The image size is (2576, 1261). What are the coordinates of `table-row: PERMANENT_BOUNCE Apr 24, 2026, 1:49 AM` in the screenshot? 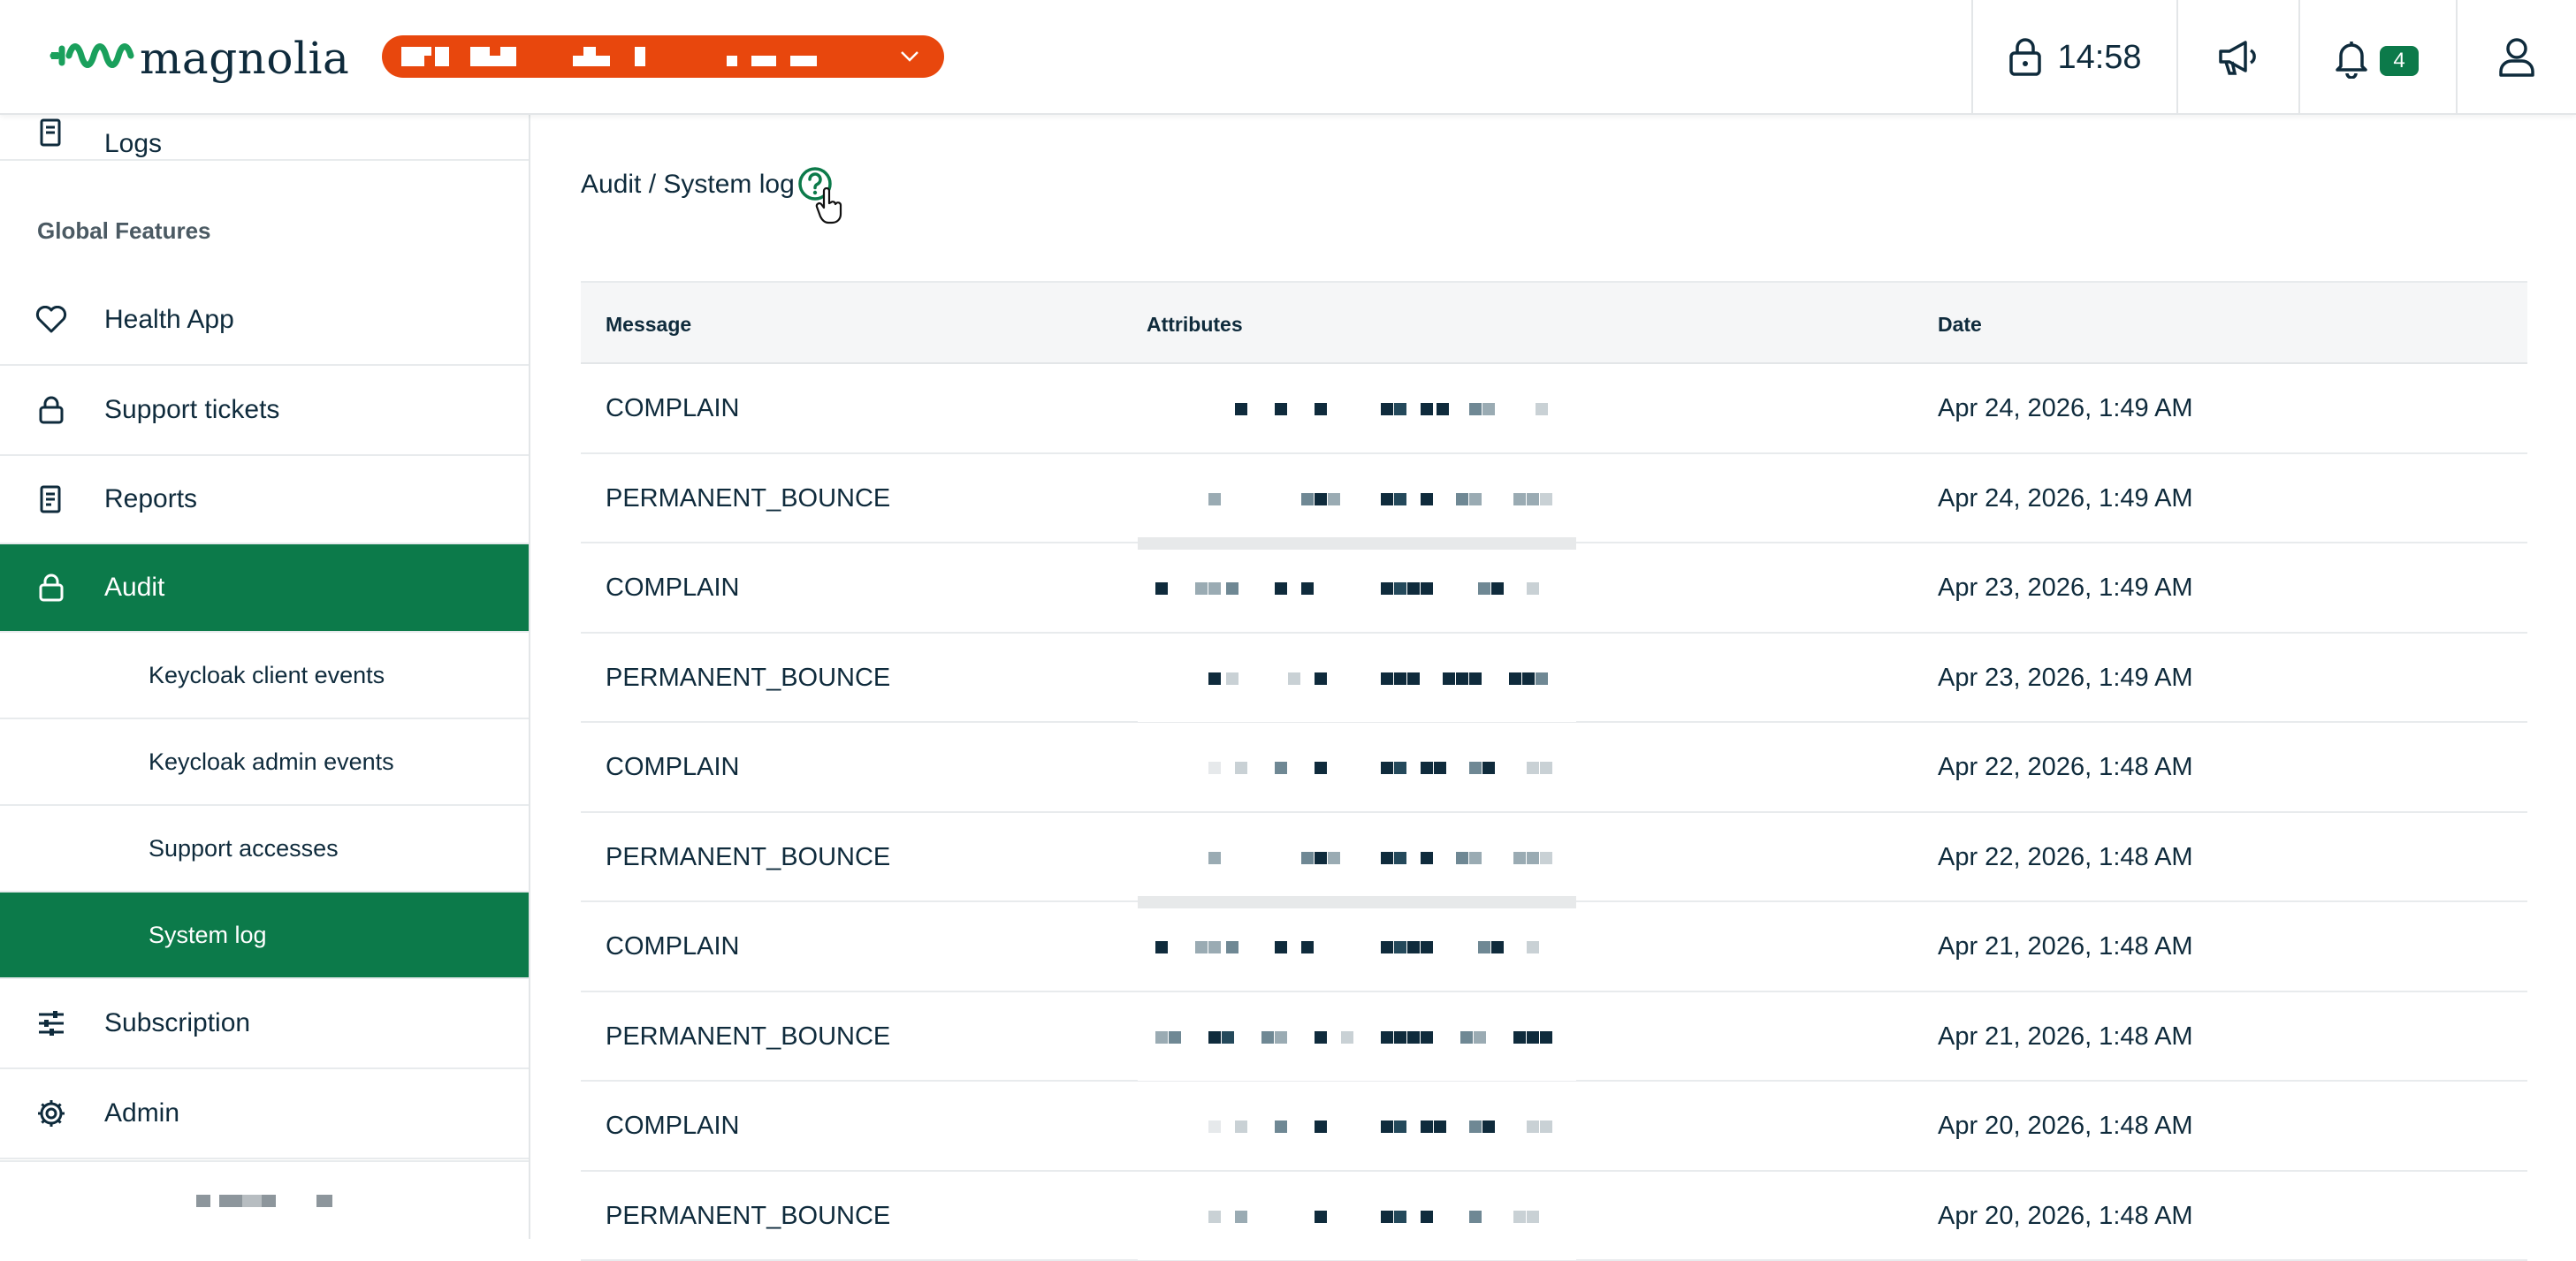 It's located at (1554, 499).